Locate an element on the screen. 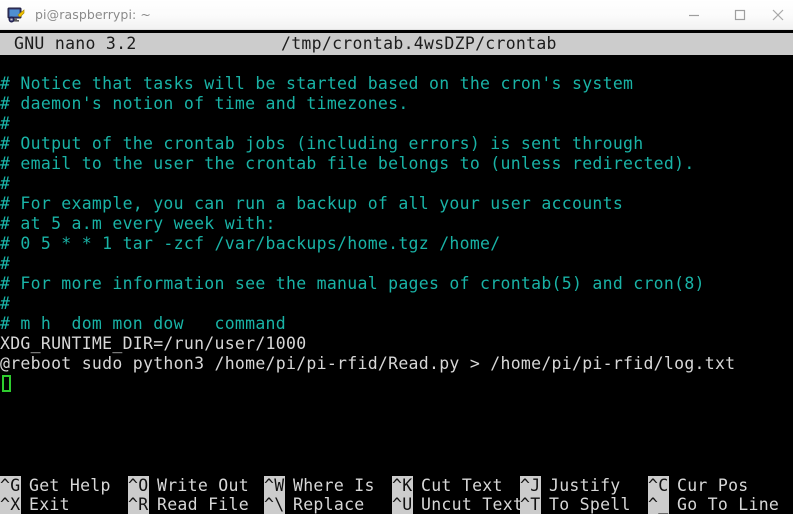  shortcut-label: Replace is located at coordinates (329, 504).